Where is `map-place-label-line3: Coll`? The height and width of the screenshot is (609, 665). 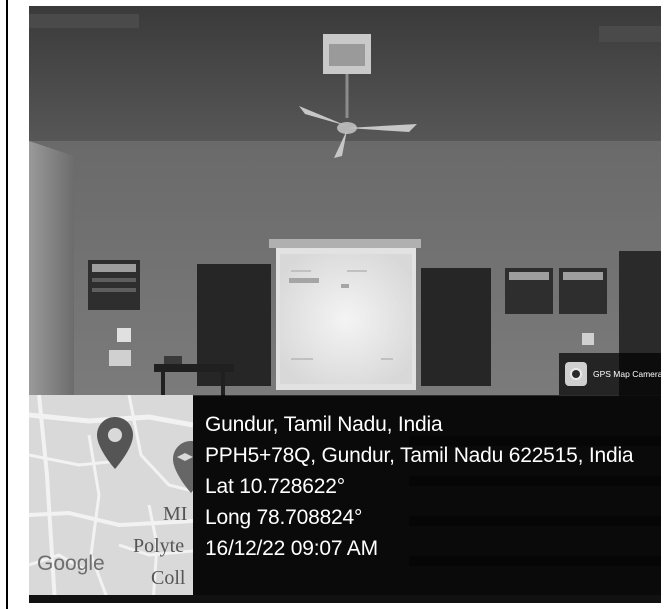
map-place-label-line3: Coll is located at coordinates (168, 578).